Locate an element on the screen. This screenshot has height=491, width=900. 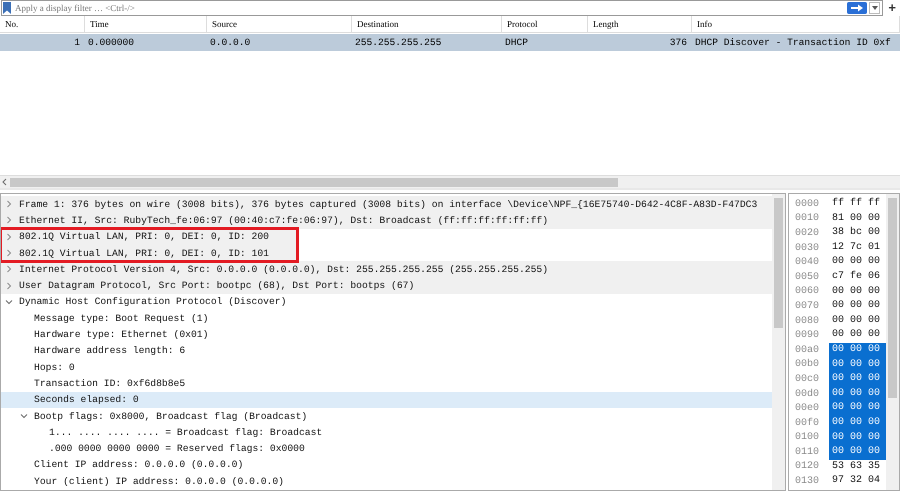
hex-bytes: 53 63 35 is located at coordinates (856, 467).